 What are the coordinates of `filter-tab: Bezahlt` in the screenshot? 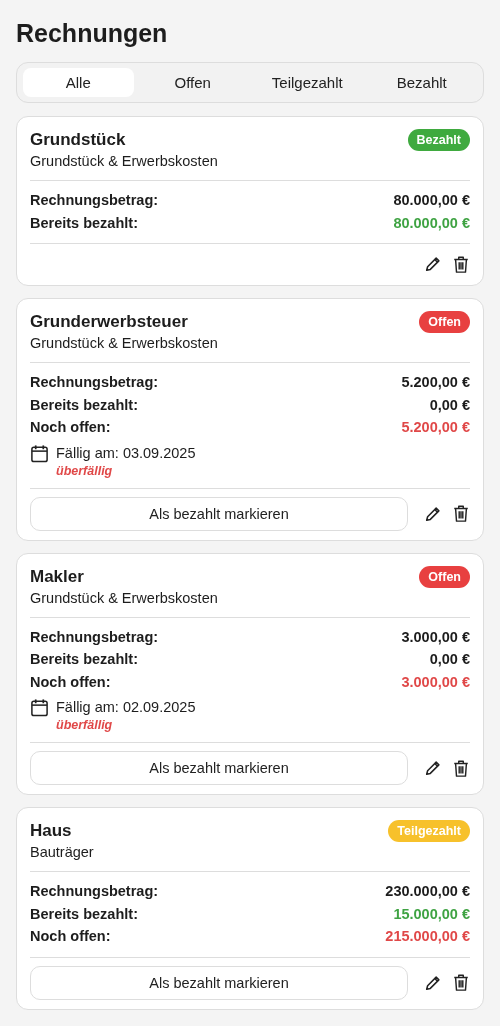 It's located at (421, 82).